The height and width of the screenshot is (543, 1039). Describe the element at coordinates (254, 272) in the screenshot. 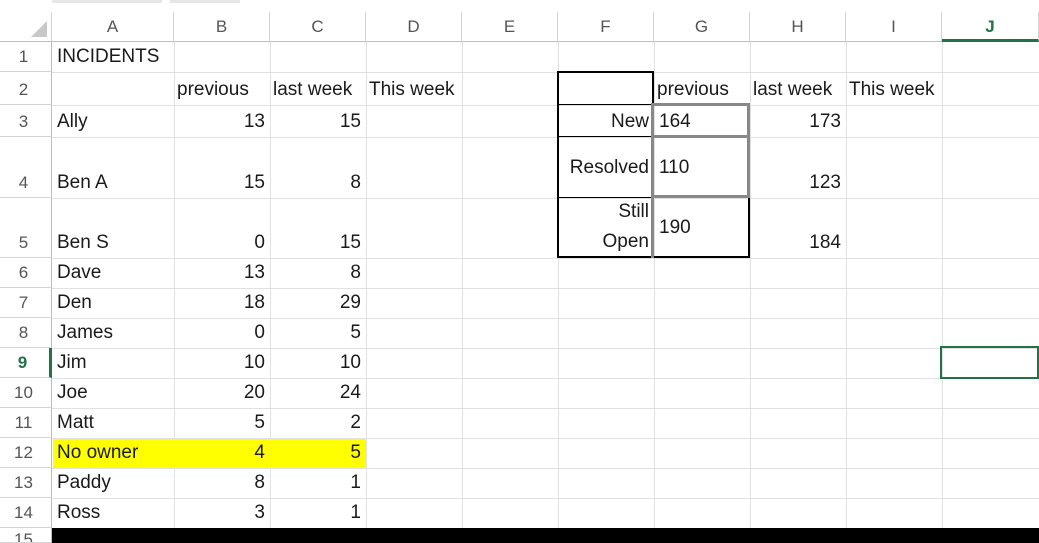

I see `cell-text: 13` at that location.